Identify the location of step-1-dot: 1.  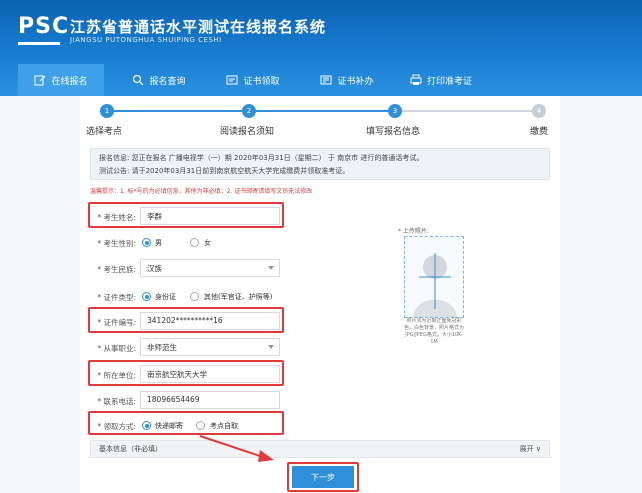
(107, 111).